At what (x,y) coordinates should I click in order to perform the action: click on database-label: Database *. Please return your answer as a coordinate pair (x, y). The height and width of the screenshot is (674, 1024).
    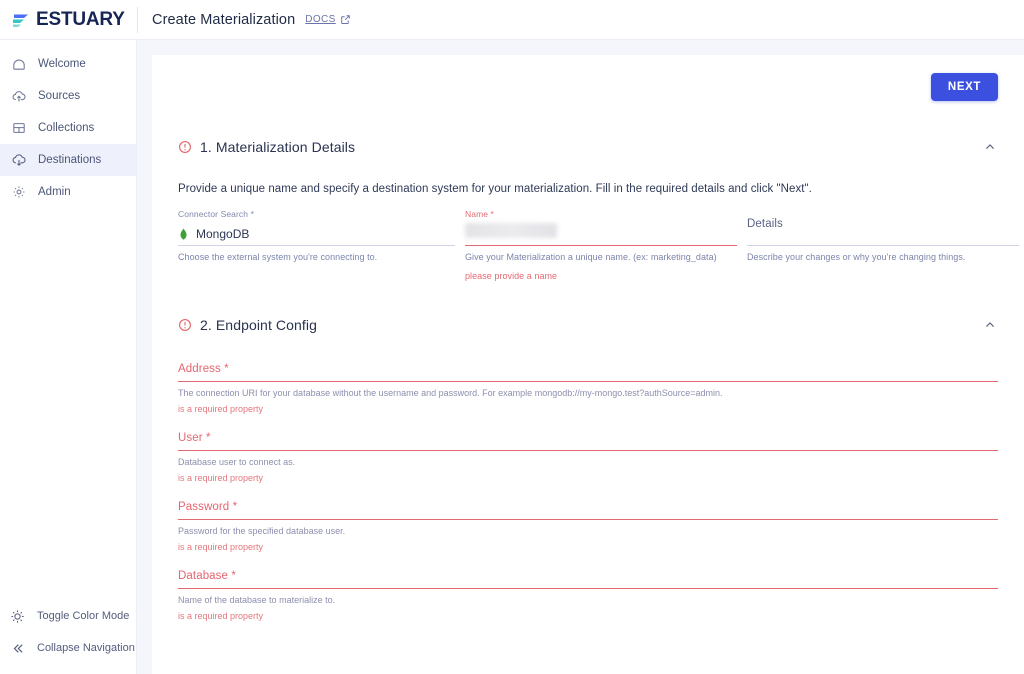
    Looking at the image, I should click on (207, 576).